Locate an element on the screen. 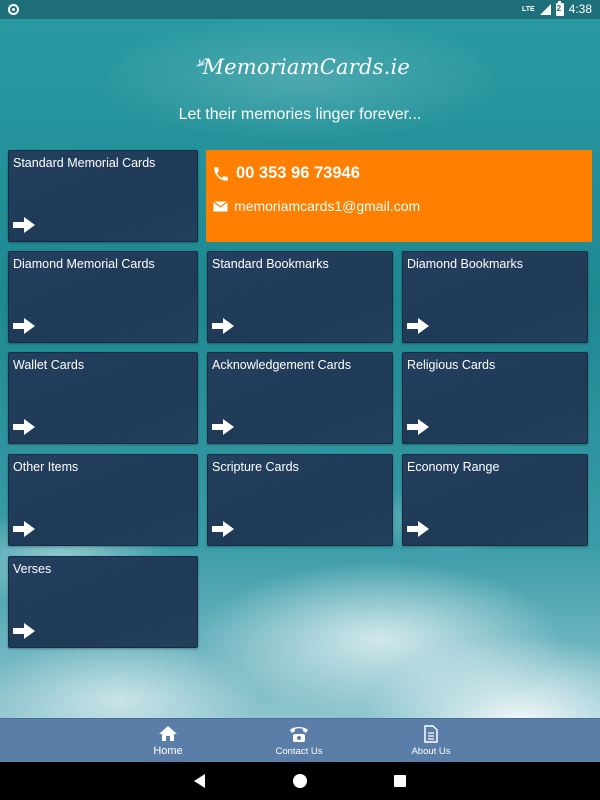 The image size is (600, 800). tile-label: Diamond Memorial Cards is located at coordinates (84, 264).